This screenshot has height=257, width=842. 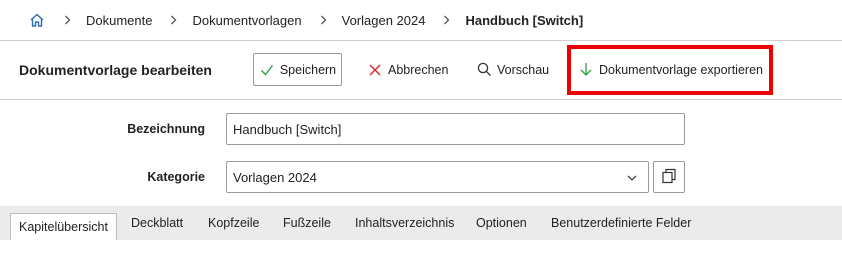 I want to click on tab-fusszeile: Fußzeile, so click(x=307, y=223).